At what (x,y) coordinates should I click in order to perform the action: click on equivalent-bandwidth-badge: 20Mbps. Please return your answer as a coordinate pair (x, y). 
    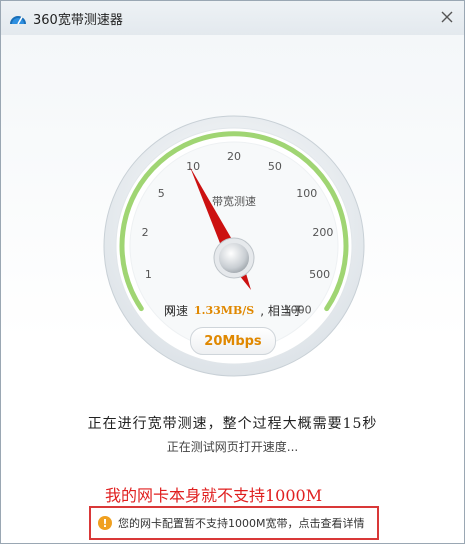
    Looking at the image, I should click on (233, 341).